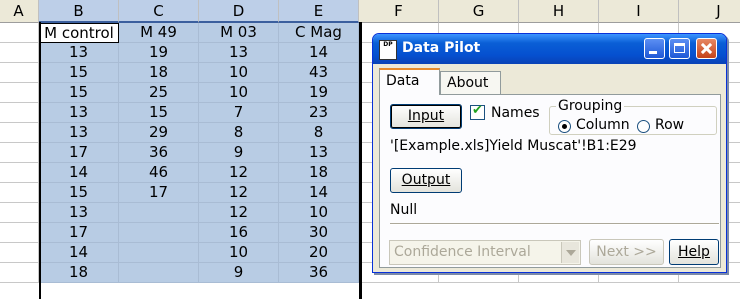 This screenshot has width=740, height=299. Describe the element at coordinates (319, 33) in the screenshot. I see `header-cell: C Mag` at that location.